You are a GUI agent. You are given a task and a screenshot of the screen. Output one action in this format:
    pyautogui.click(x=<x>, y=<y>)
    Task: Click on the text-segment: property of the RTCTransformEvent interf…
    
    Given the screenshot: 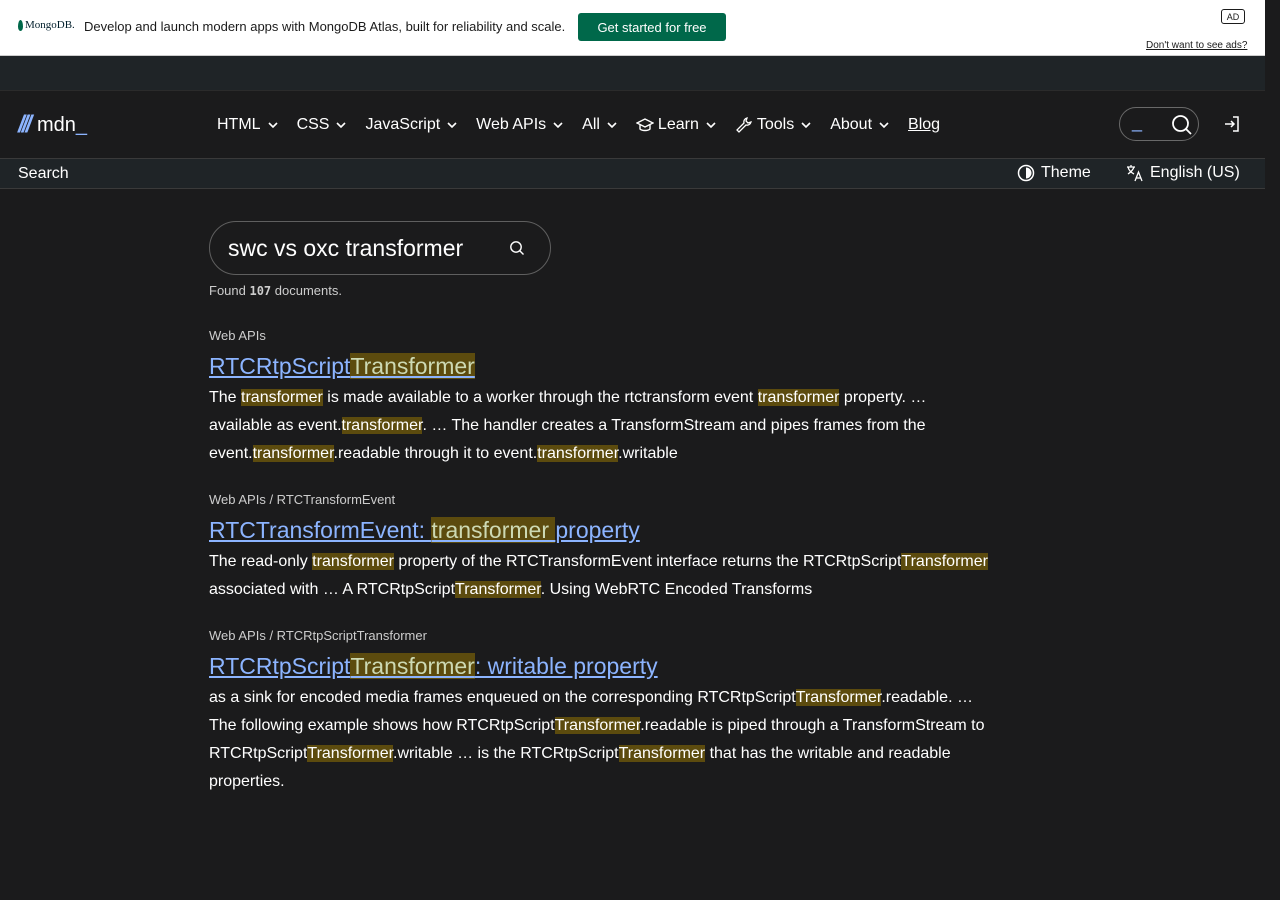 What is the action you would take?
    pyautogui.click(x=647, y=561)
    